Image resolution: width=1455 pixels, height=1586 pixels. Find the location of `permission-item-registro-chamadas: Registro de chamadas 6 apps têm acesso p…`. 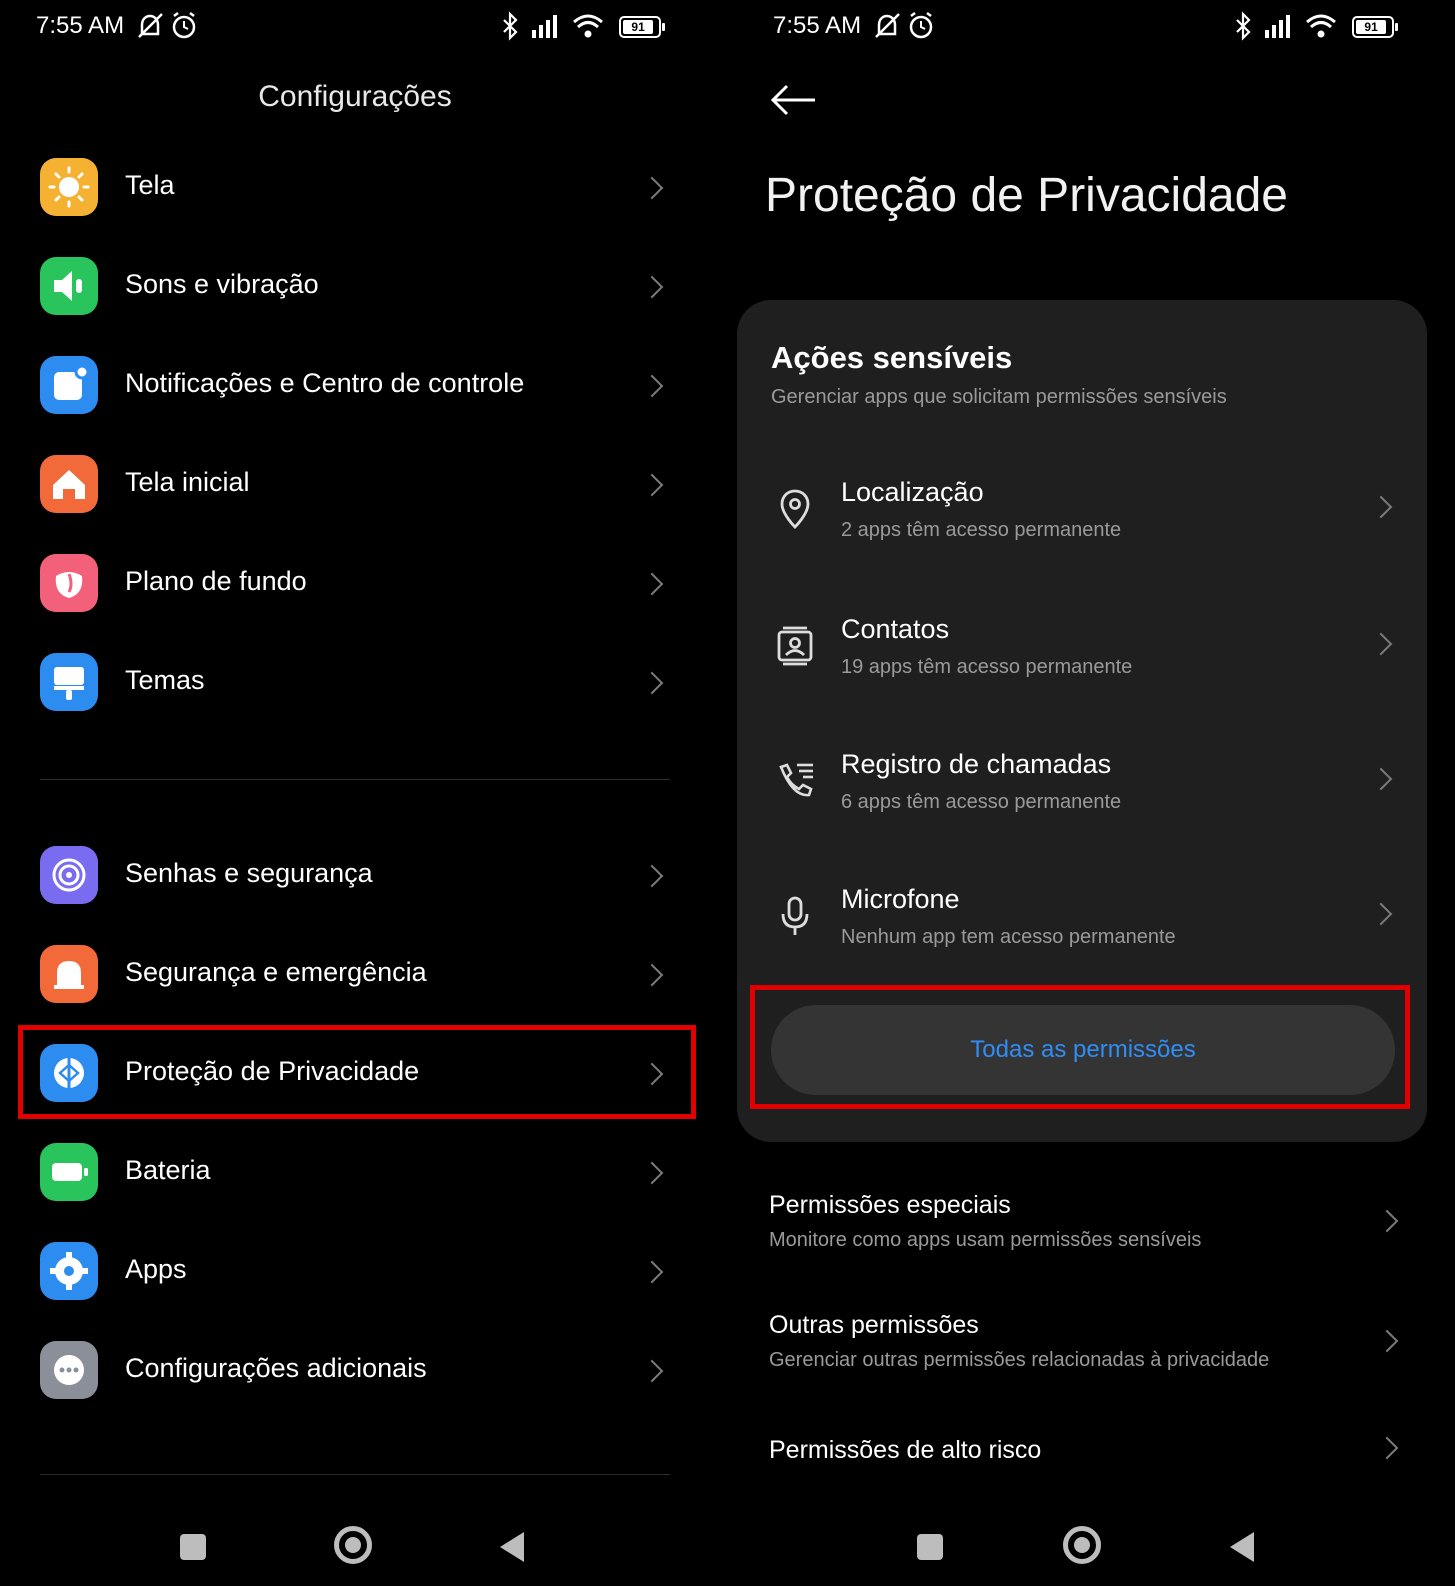

permission-item-registro-chamadas: Registro de chamadas 6 apps têm acesso p… is located at coordinates (1082, 792).